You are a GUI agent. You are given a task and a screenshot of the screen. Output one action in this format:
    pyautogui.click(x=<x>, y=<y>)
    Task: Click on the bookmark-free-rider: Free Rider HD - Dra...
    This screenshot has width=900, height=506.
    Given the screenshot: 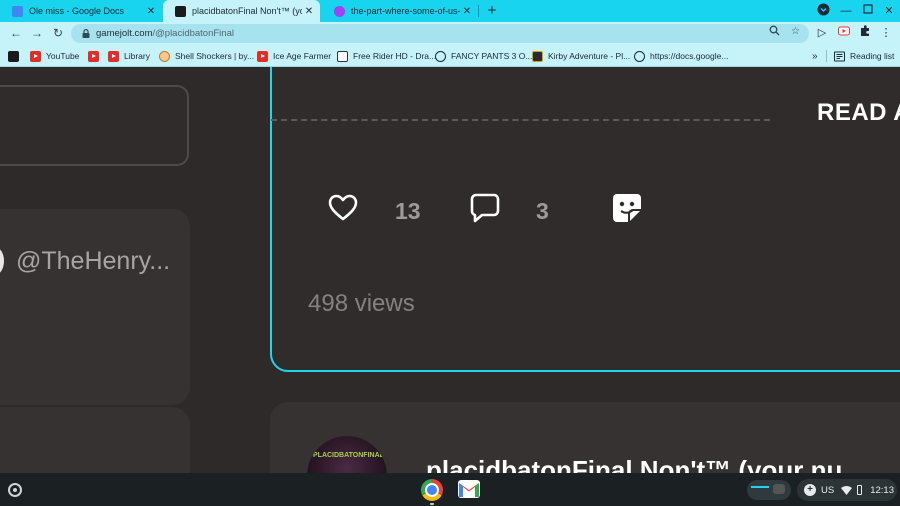 What is the action you would take?
    pyautogui.click(x=386, y=56)
    